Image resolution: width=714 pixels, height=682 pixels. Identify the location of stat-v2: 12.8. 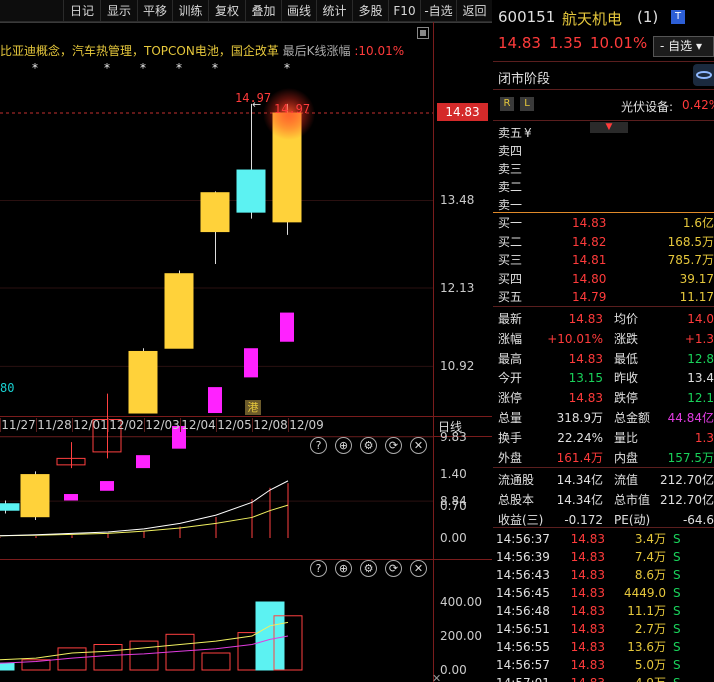
(700, 358).